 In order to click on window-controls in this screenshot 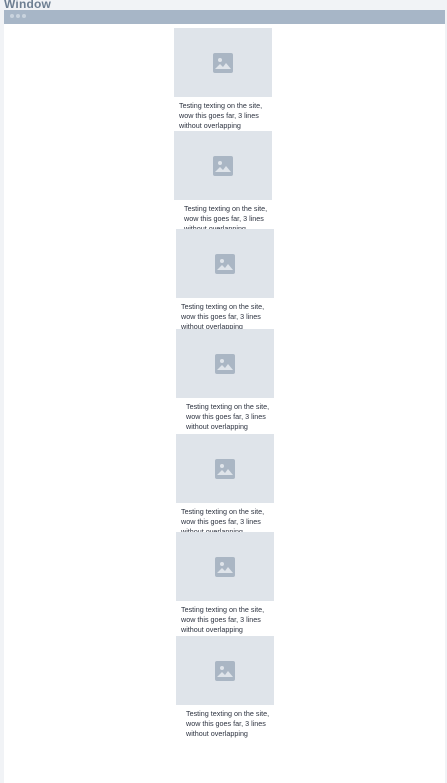, I will do `click(18, 16)`.